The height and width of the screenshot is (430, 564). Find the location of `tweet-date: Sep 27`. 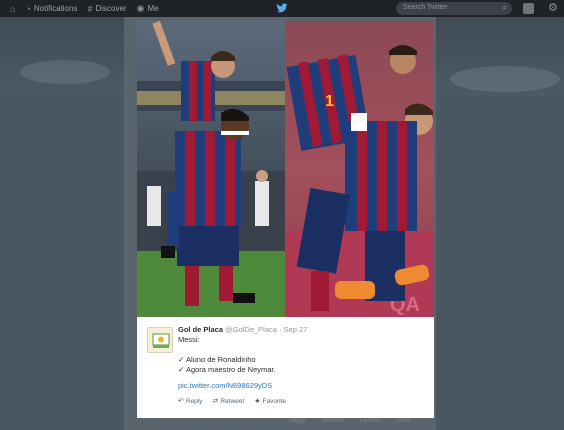

tweet-date: Sep 27 is located at coordinates (296, 329).